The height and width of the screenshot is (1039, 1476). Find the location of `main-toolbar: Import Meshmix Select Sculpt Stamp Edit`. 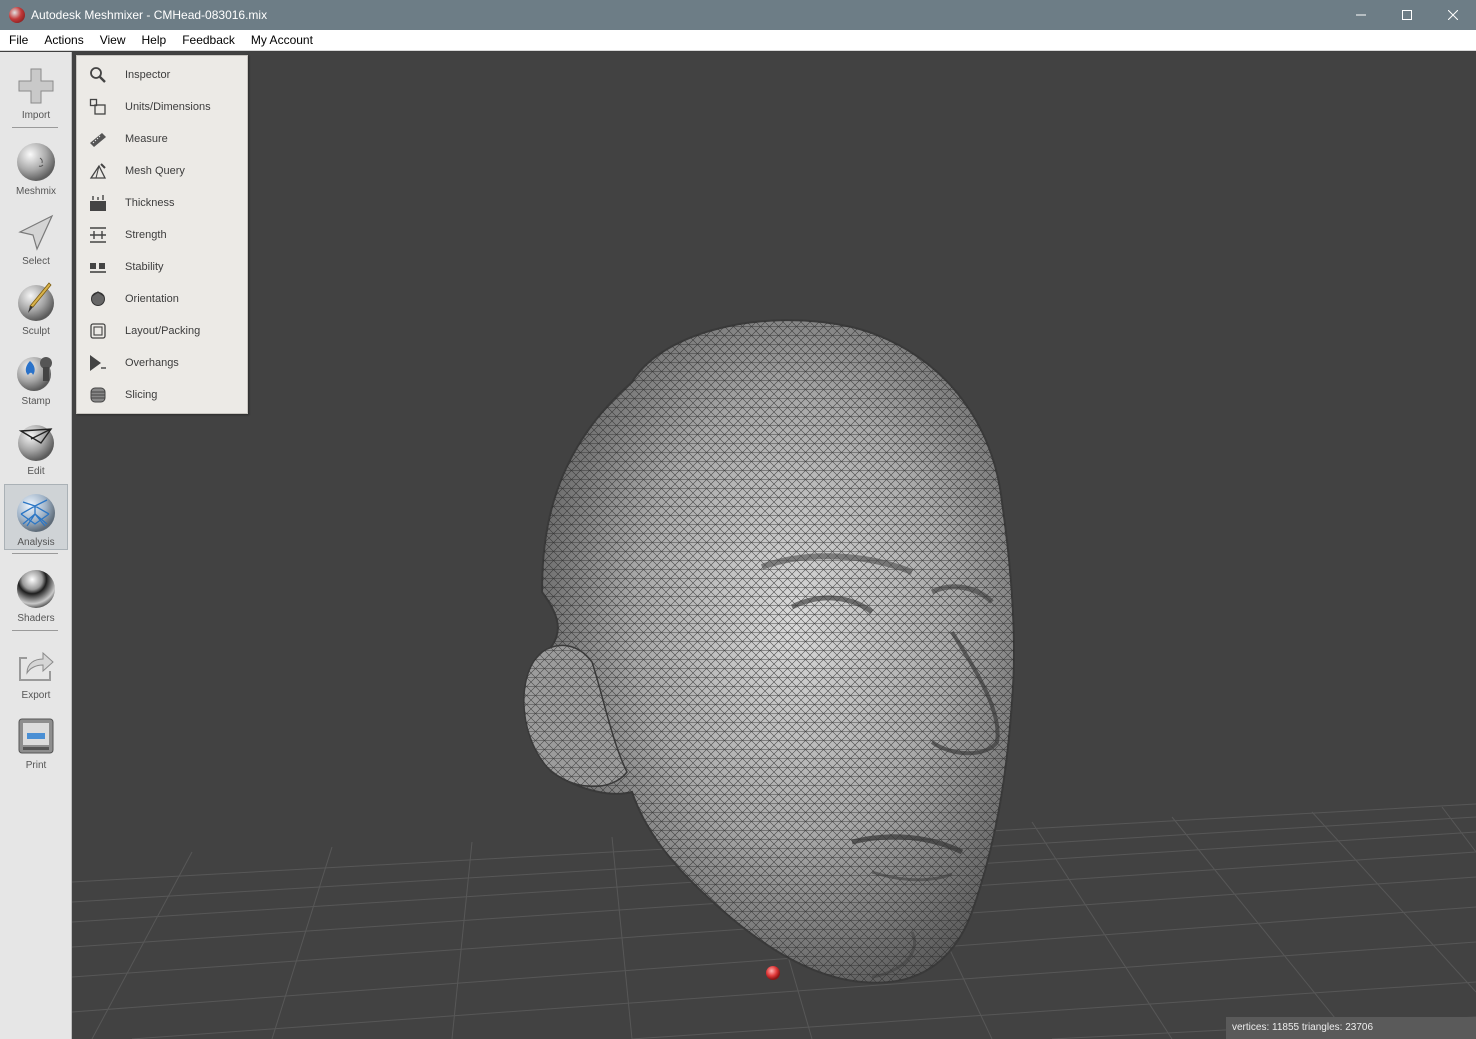

main-toolbar: Import Meshmix Select Sculpt Stamp Edit is located at coordinates (36, 545).